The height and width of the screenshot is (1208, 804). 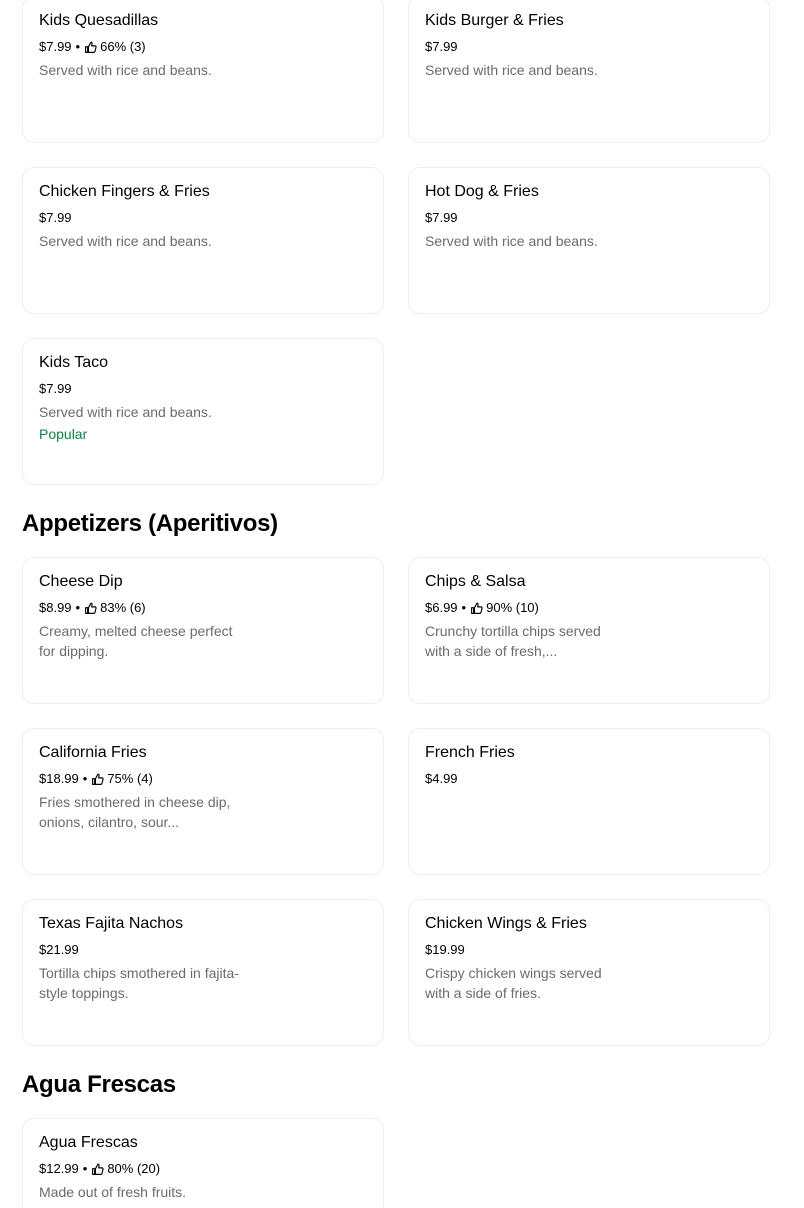 What do you see at coordinates (512, 607) in the screenshot?
I see `item-rating: 90% (10)` at bounding box center [512, 607].